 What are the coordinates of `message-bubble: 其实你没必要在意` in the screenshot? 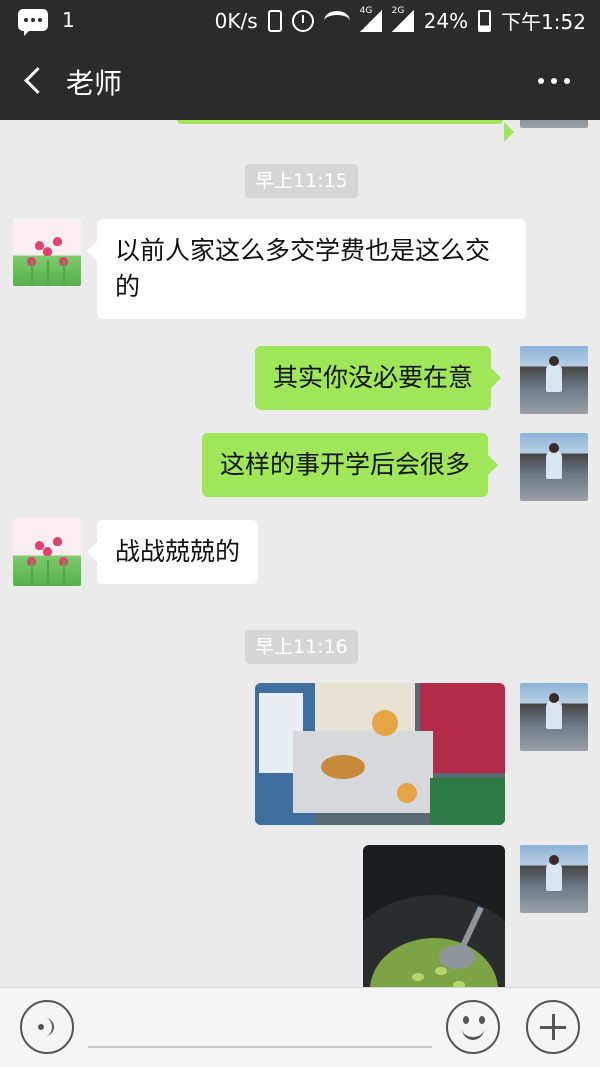 It's located at (378, 378).